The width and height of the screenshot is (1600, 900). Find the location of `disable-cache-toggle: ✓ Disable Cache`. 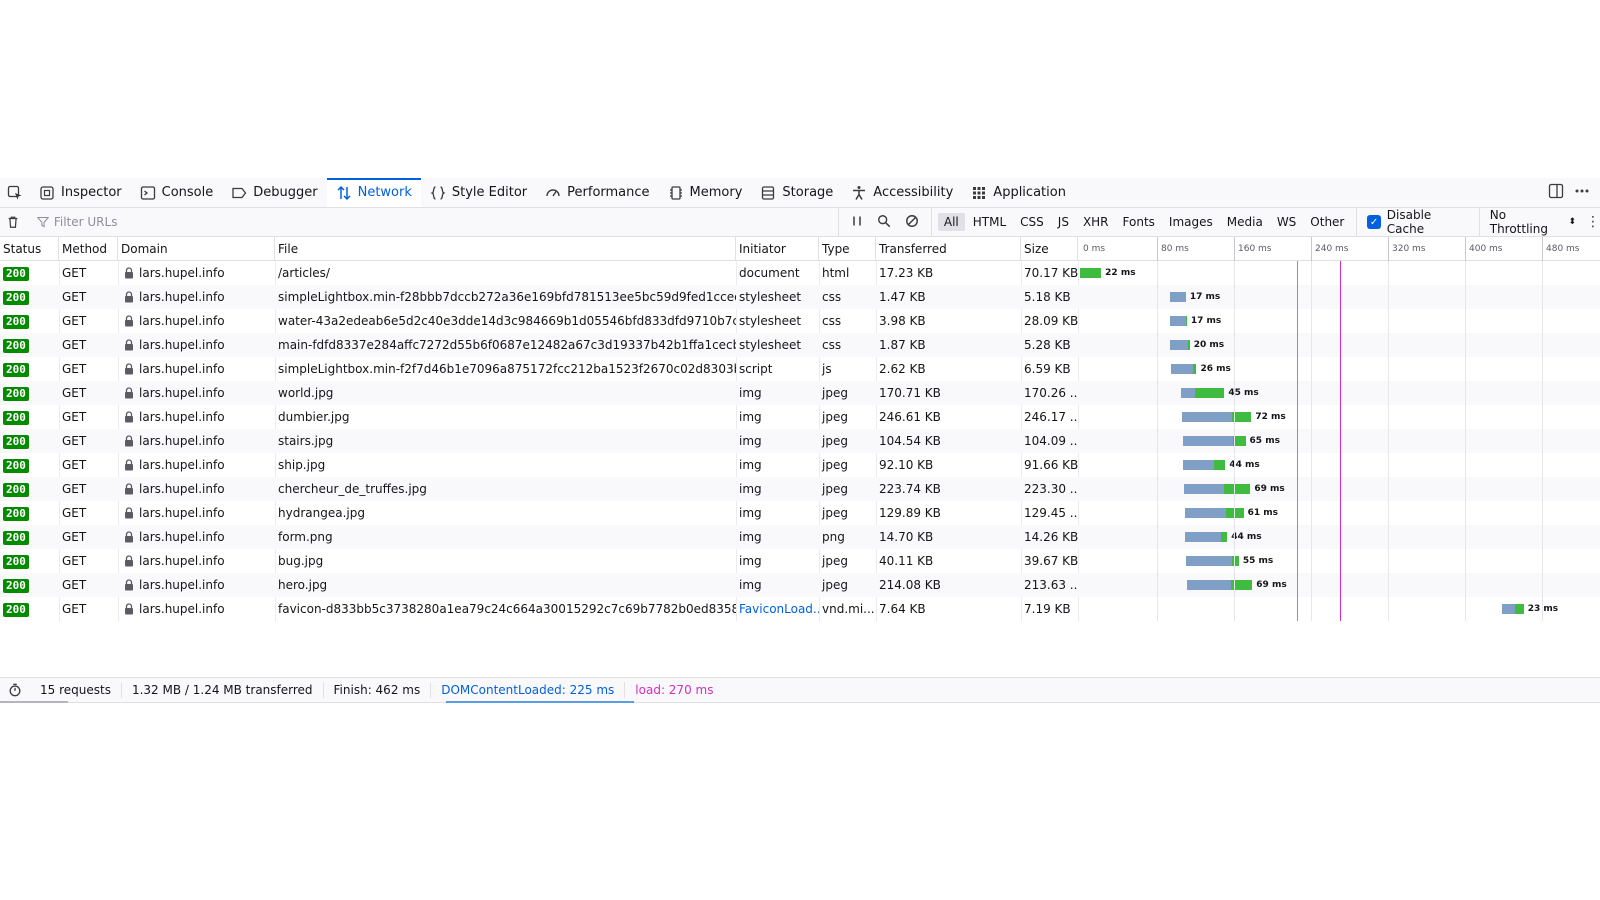

disable-cache-toggle: ✓ Disable Cache is located at coordinates (1418, 222).